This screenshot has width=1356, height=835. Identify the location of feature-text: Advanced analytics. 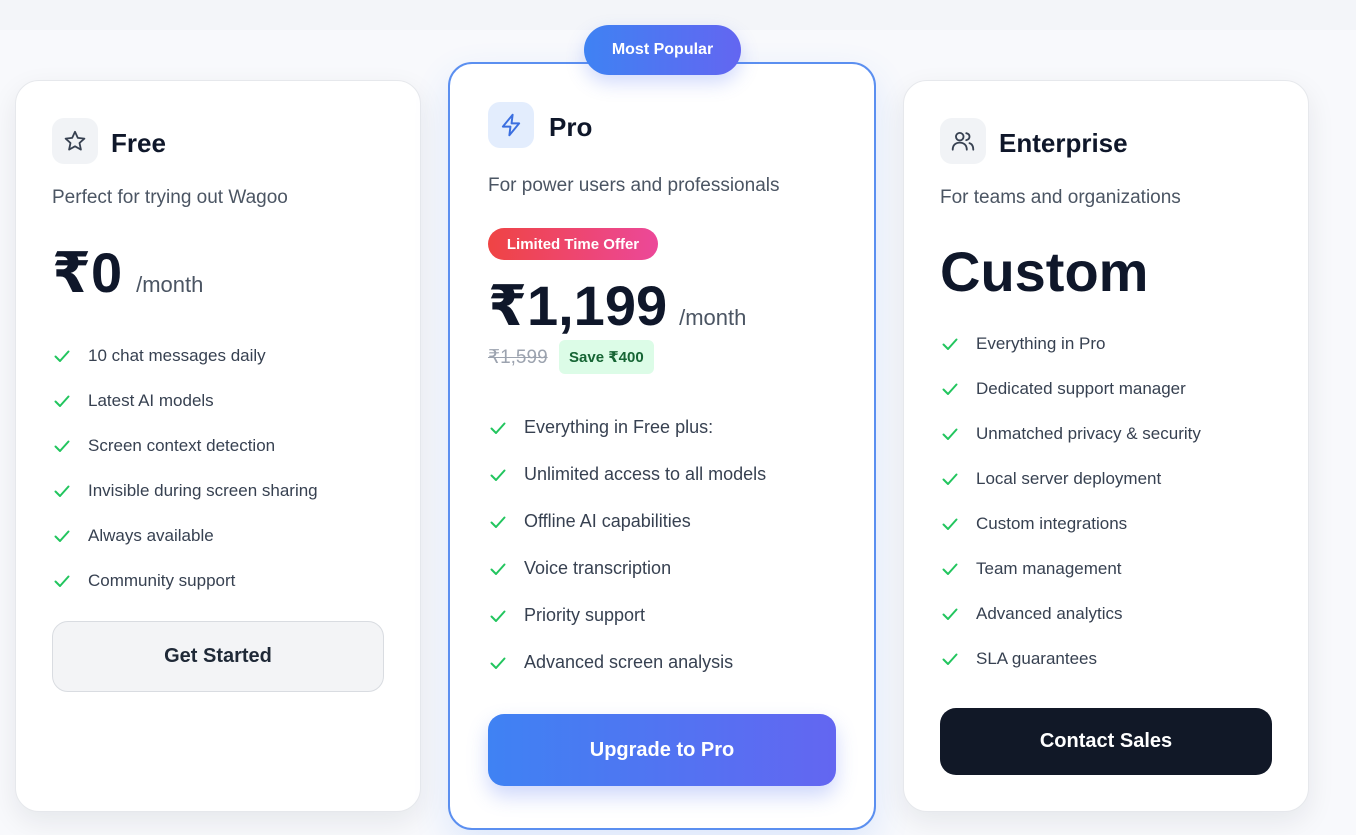
(1049, 613).